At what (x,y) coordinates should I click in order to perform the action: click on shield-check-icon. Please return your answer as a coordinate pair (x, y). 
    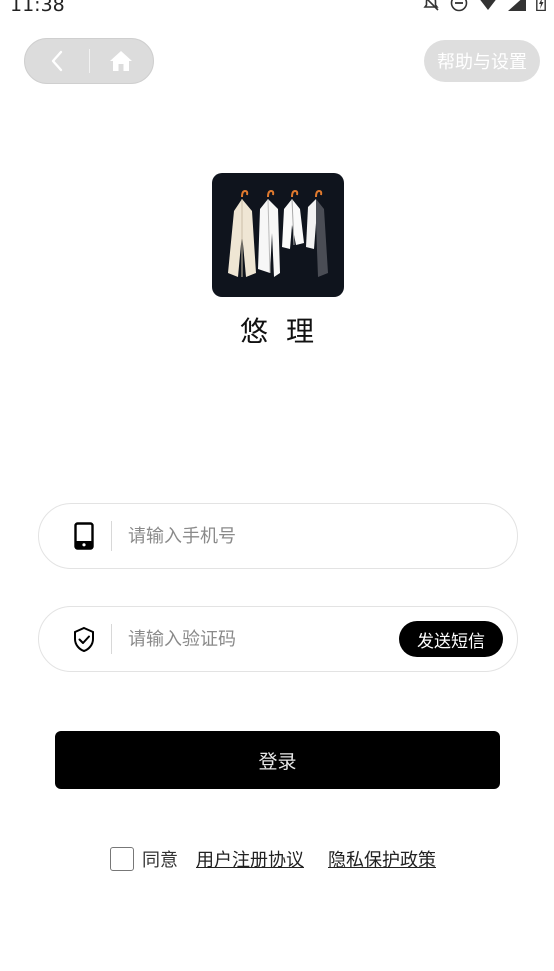
    Looking at the image, I should click on (84, 639).